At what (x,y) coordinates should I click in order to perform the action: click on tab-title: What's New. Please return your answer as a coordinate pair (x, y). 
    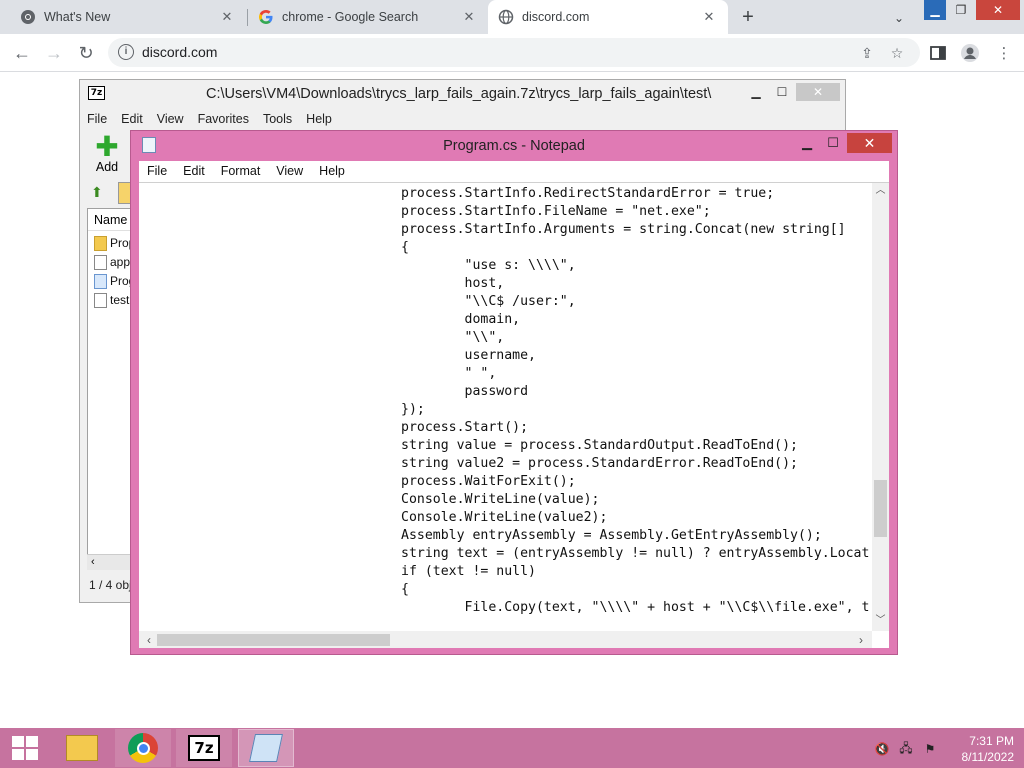
    Looking at the image, I should click on (77, 17).